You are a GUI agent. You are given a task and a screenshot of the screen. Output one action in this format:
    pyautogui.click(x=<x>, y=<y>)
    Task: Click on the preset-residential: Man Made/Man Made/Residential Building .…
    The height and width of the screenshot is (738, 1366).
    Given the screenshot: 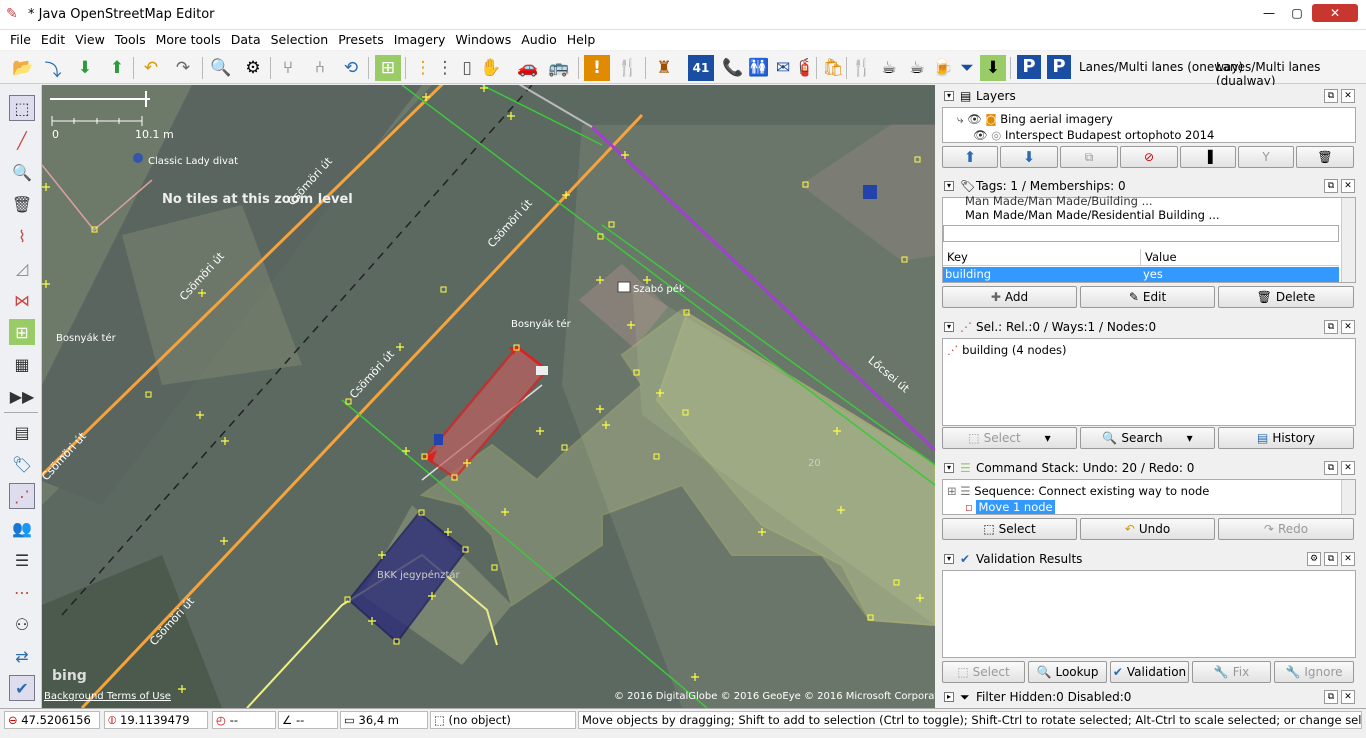 What is the action you would take?
    pyautogui.click(x=1092, y=215)
    